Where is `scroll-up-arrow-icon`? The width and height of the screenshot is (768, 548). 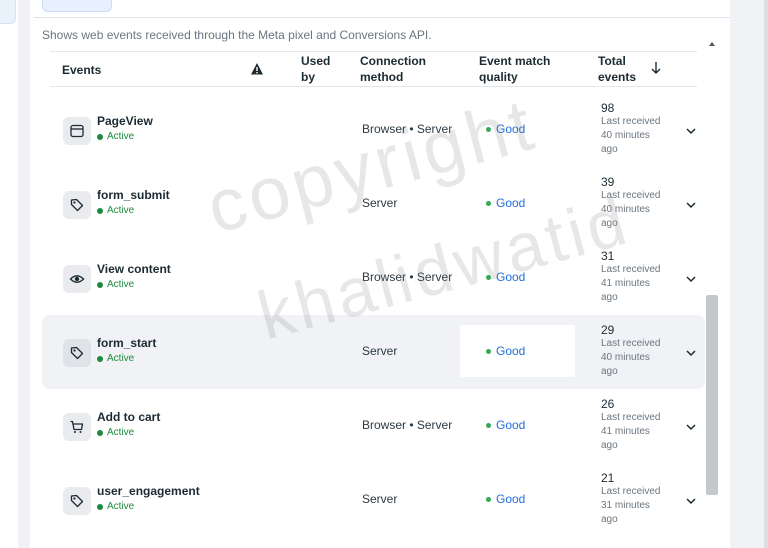
scroll-up-arrow-icon is located at coordinates (712, 40).